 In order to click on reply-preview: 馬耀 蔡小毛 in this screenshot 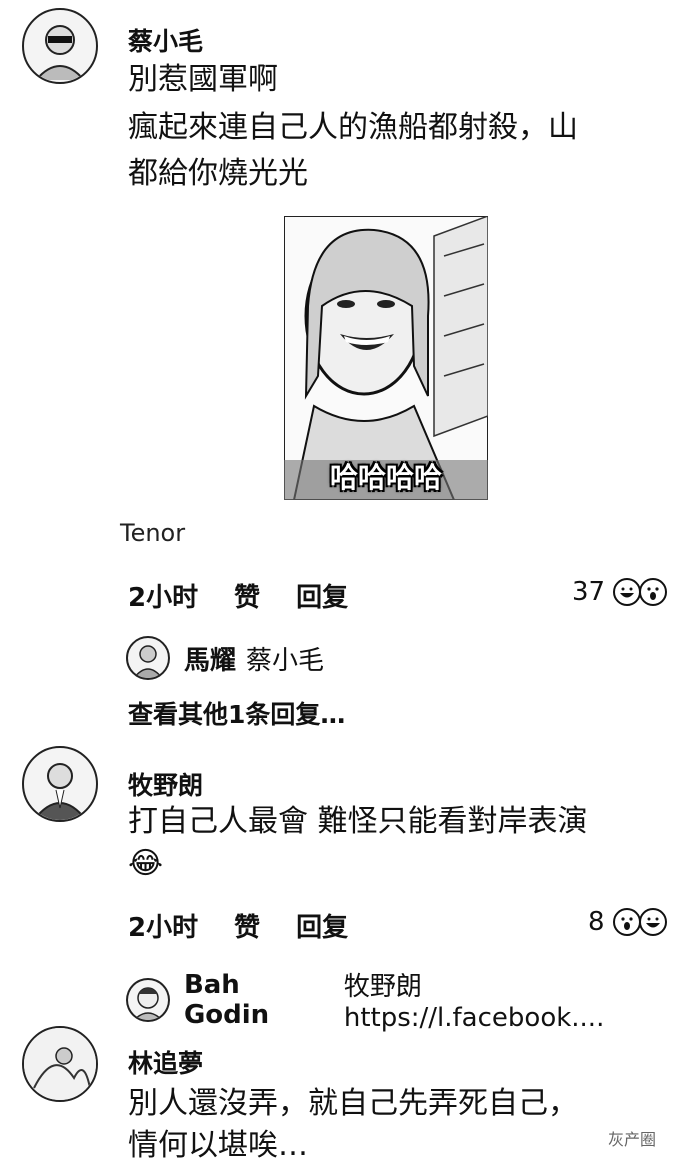, I will do `click(225, 658)`.